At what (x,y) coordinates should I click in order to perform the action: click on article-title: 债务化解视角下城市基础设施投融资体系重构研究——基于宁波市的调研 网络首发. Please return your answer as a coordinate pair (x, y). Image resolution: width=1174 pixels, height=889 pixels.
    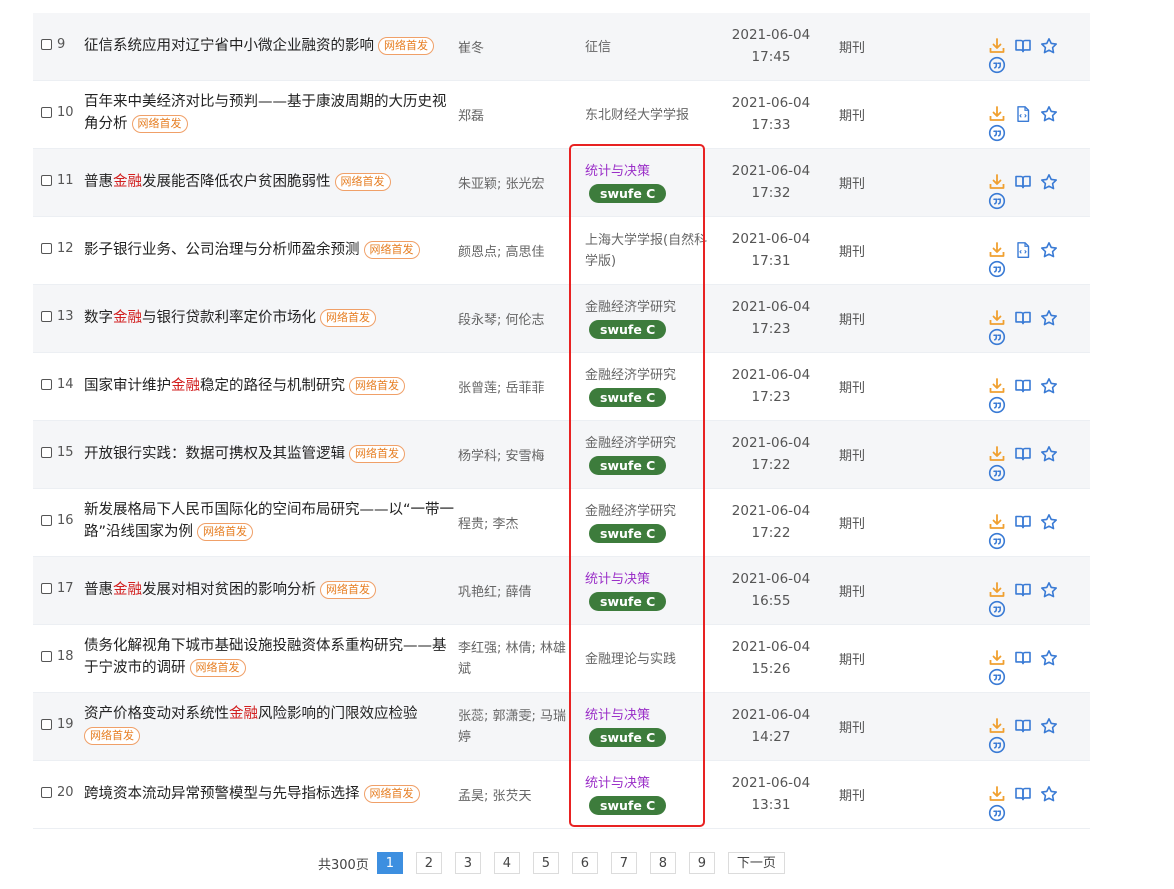
    Looking at the image, I should click on (269, 657).